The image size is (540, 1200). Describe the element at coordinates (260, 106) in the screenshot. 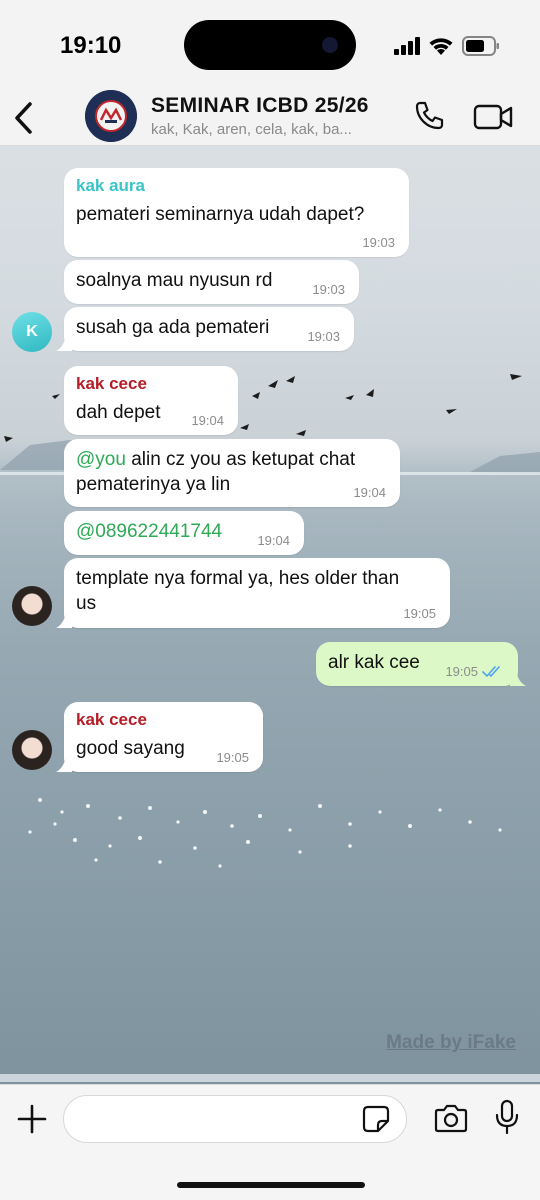

I see `group-title: SEMINAR ICBD 25/26` at that location.